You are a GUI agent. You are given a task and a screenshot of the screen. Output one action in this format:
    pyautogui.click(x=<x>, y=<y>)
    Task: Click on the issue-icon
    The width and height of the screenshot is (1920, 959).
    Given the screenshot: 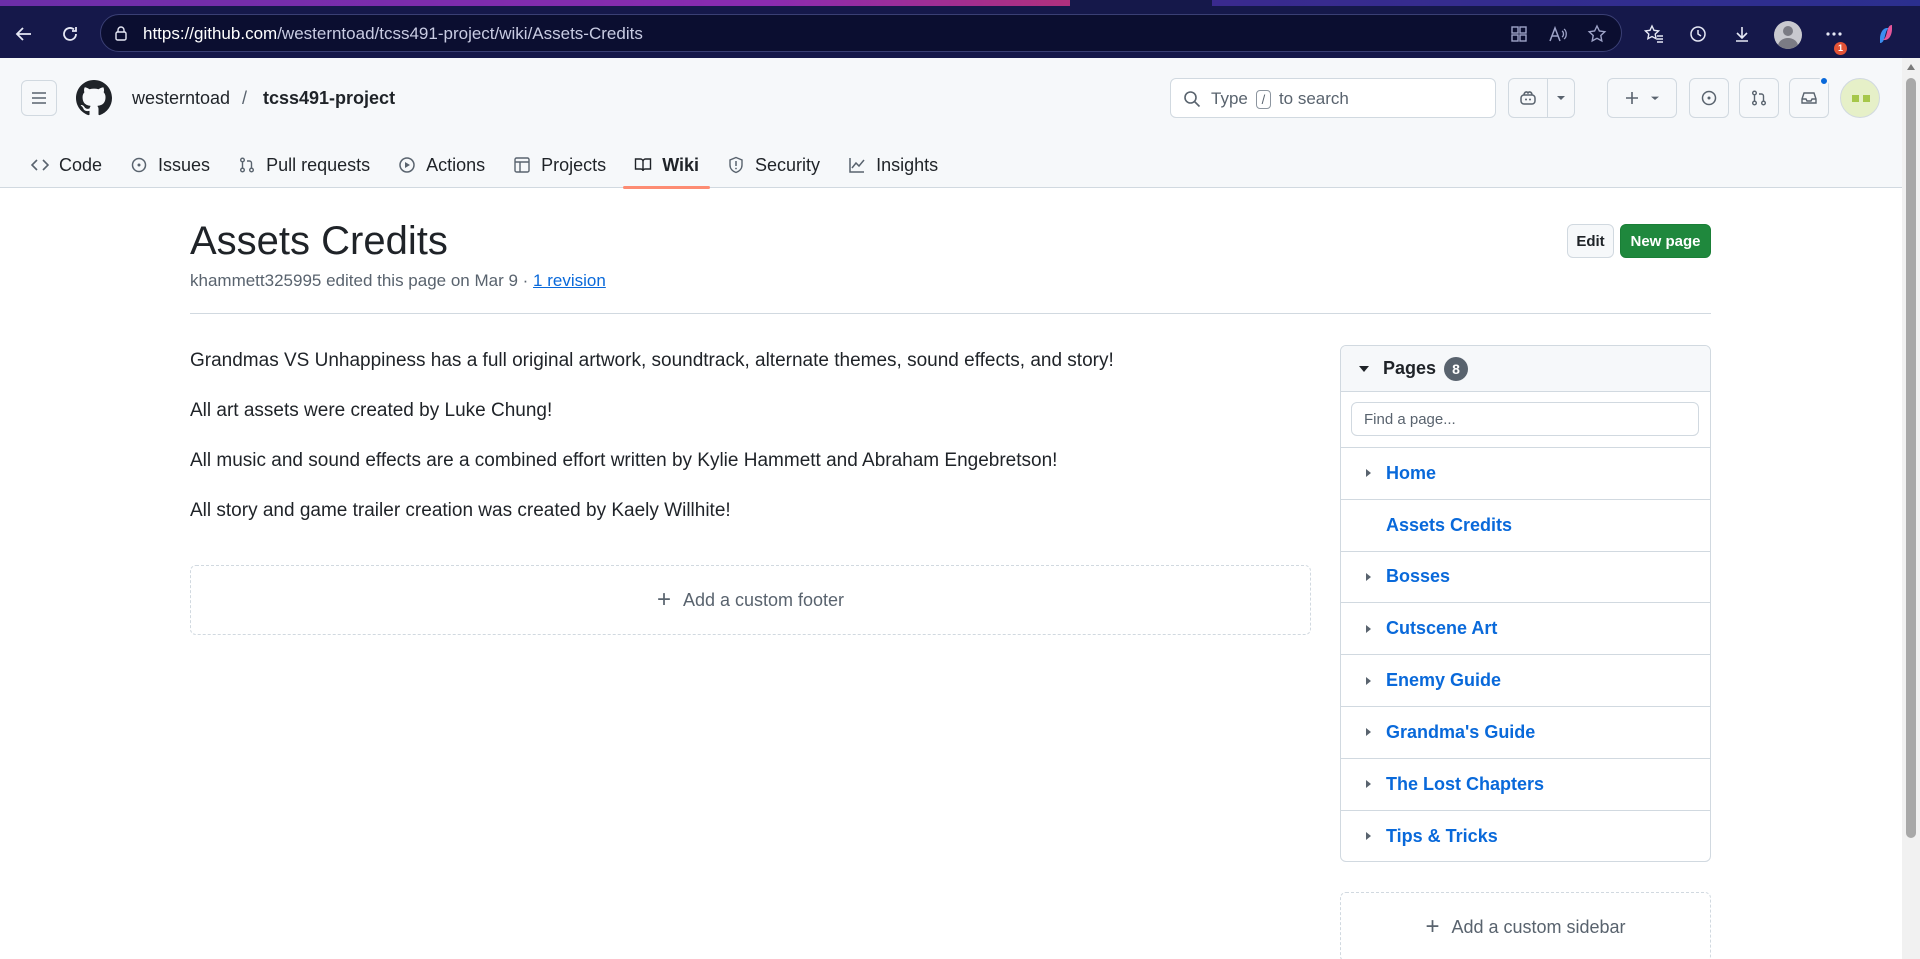 What is the action you would take?
    pyautogui.click(x=1709, y=98)
    